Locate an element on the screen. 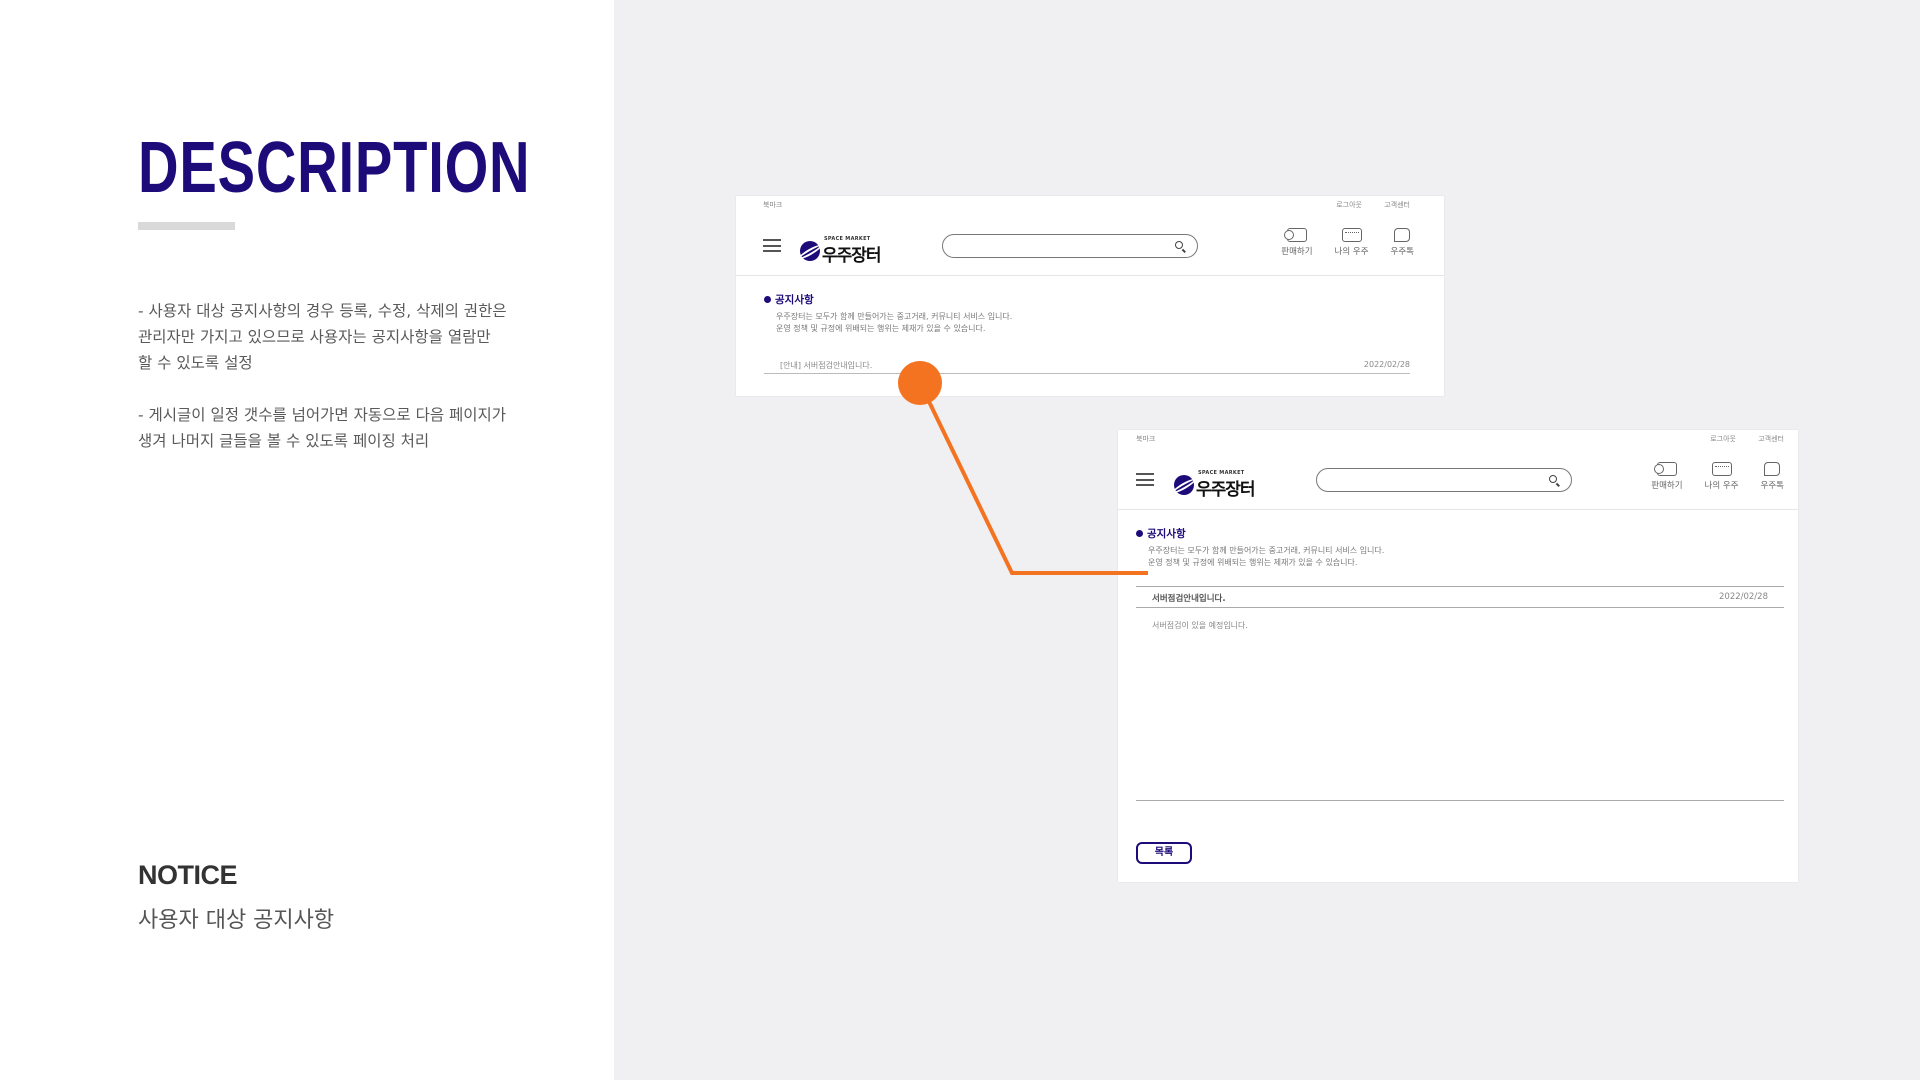 This screenshot has width=1920, height=1080. notice-row-date: 2022/02/28 is located at coordinates (1386, 364).